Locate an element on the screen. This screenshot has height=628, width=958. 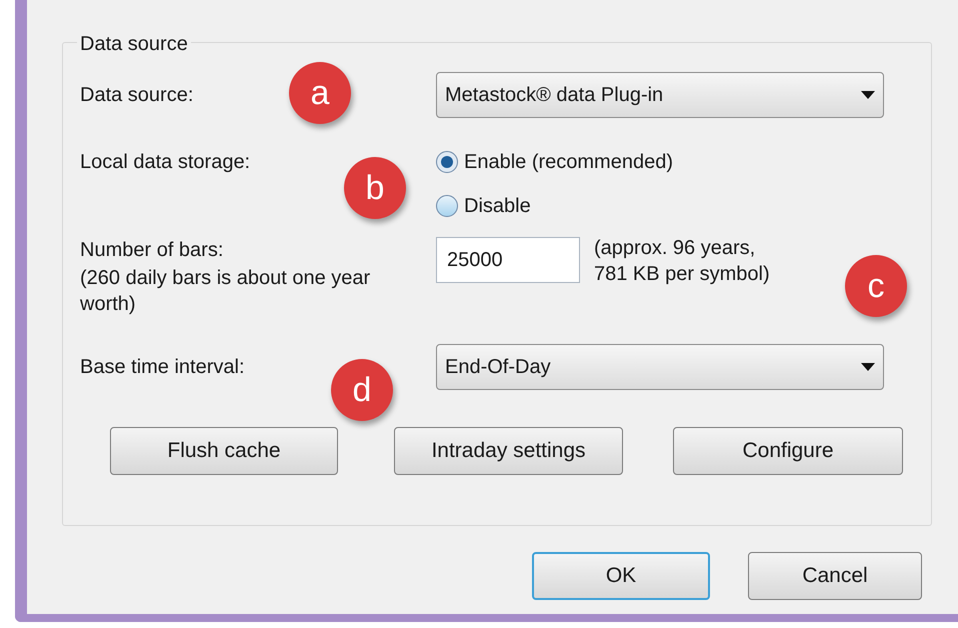
button: Intraday settings is located at coordinates (508, 451).